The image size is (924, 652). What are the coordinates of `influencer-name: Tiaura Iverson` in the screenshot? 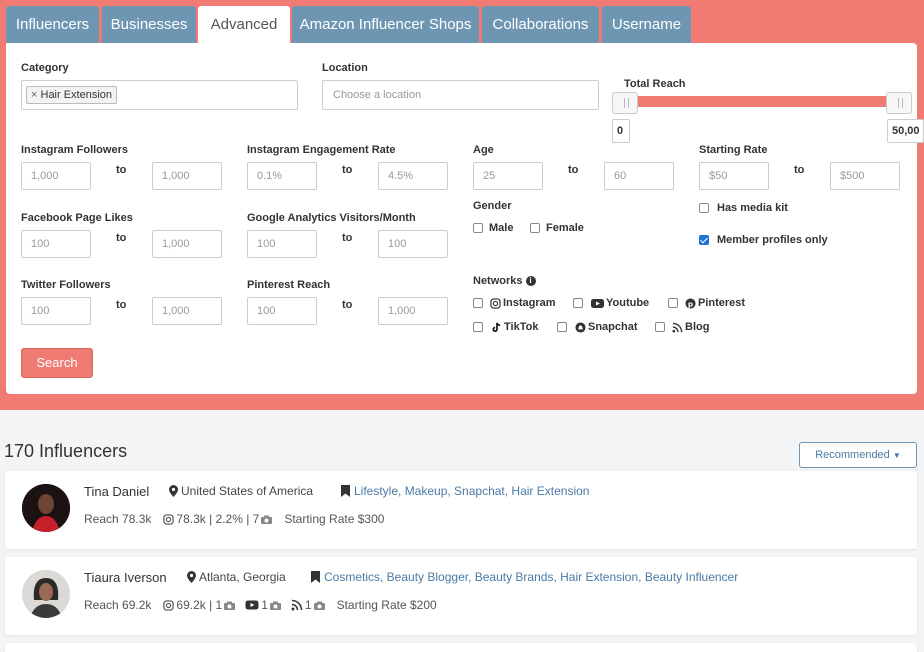 It's located at (125, 577).